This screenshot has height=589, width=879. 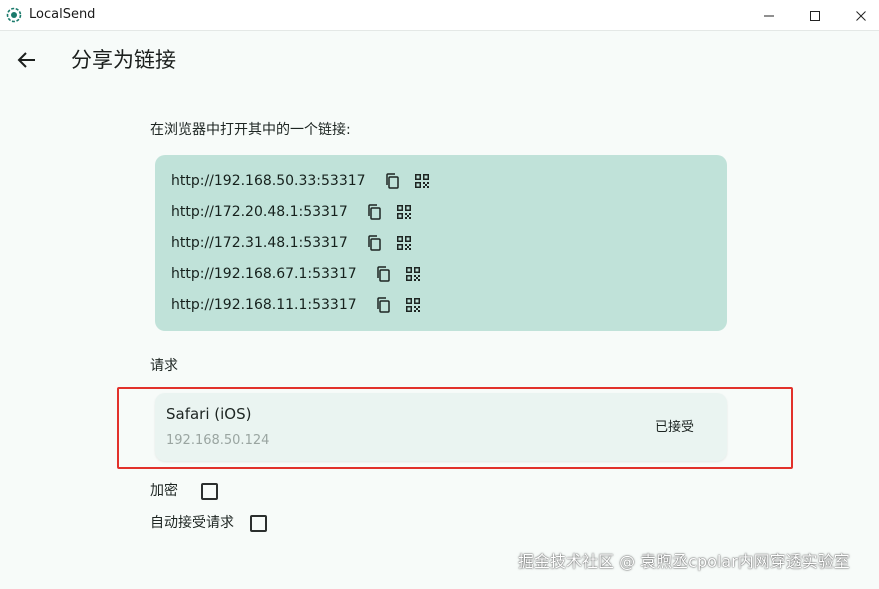 I want to click on minimize-button, so click(x=769, y=15).